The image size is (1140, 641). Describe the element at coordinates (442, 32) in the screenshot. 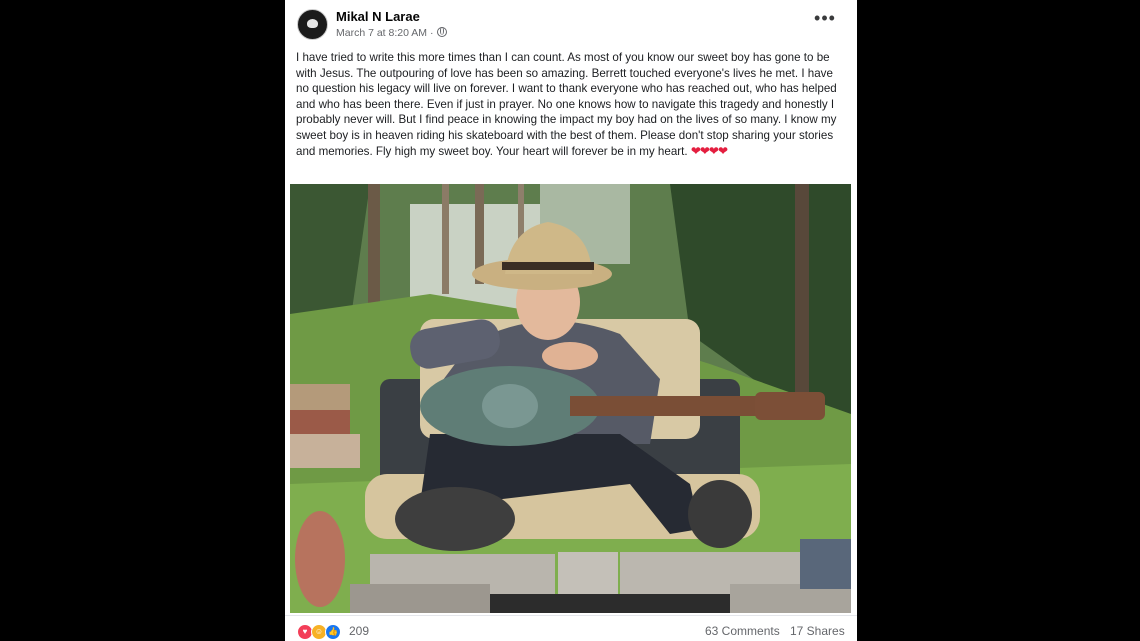

I see `globe-icon` at that location.